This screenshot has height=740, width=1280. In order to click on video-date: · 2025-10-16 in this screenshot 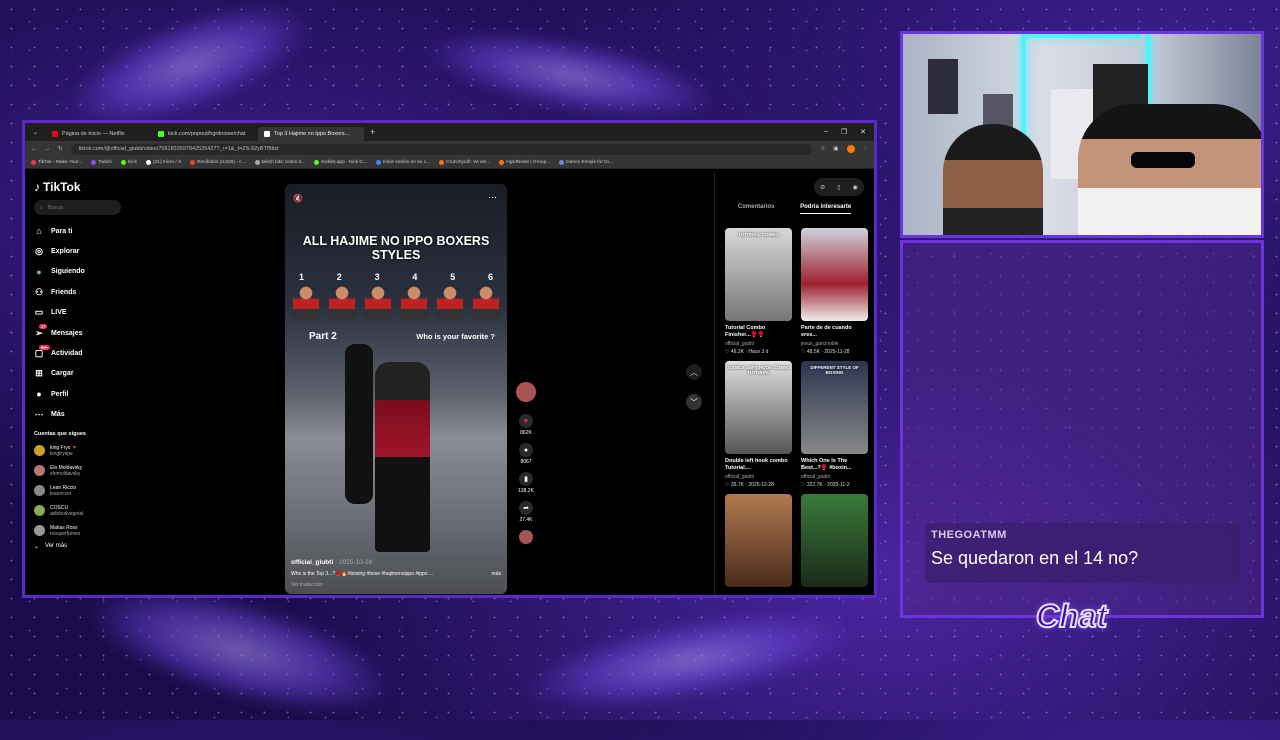, I will do `click(354, 562)`.